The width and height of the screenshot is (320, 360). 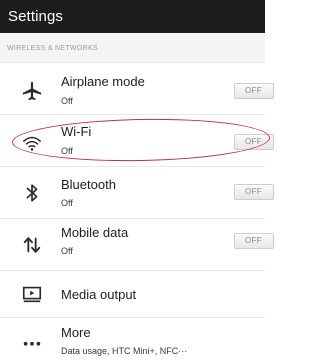 What do you see at coordinates (52, 48) in the screenshot?
I see `section-title: WIRELESS & NETWORKS` at bounding box center [52, 48].